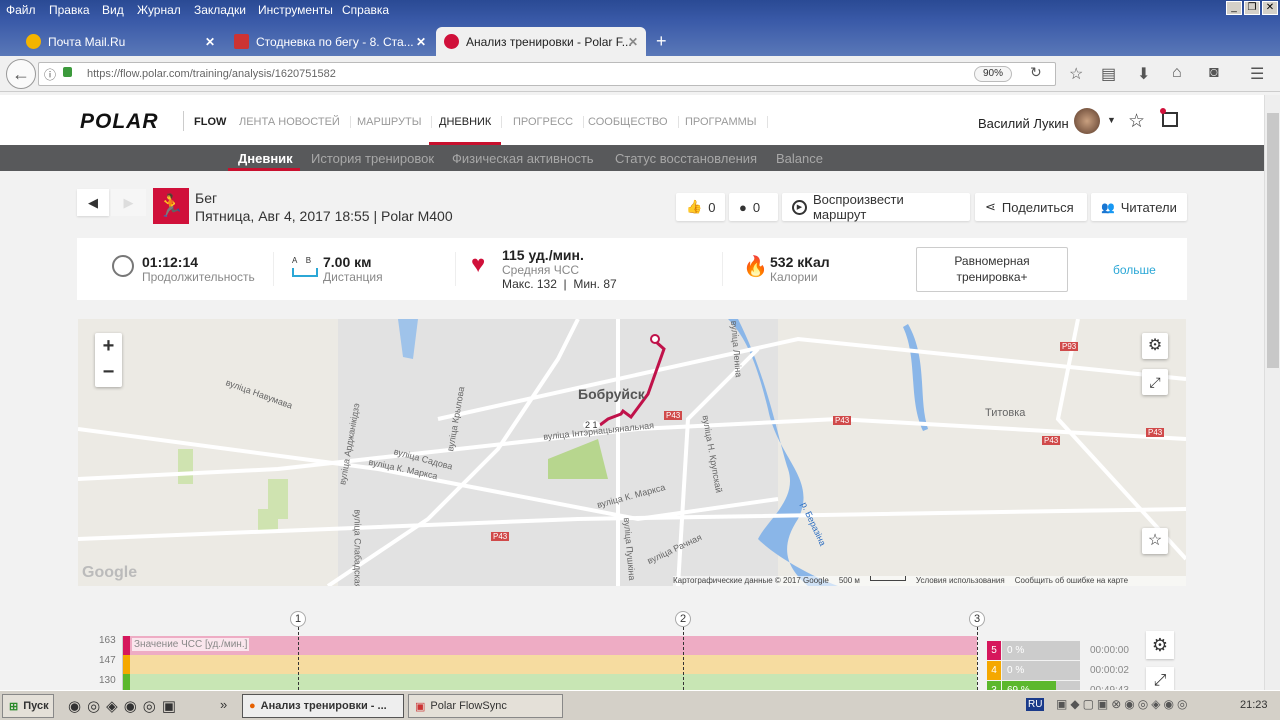 This screenshot has width=1280, height=720. I want to click on flow-label: FLOW, so click(210, 122).